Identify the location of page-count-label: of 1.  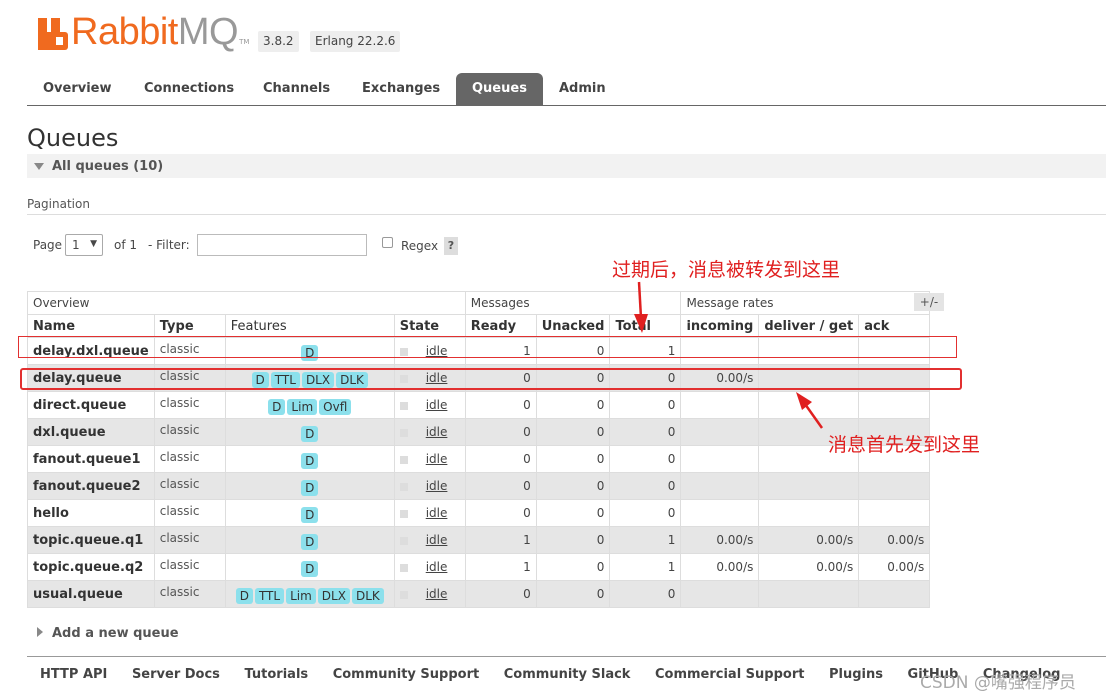
(126, 245).